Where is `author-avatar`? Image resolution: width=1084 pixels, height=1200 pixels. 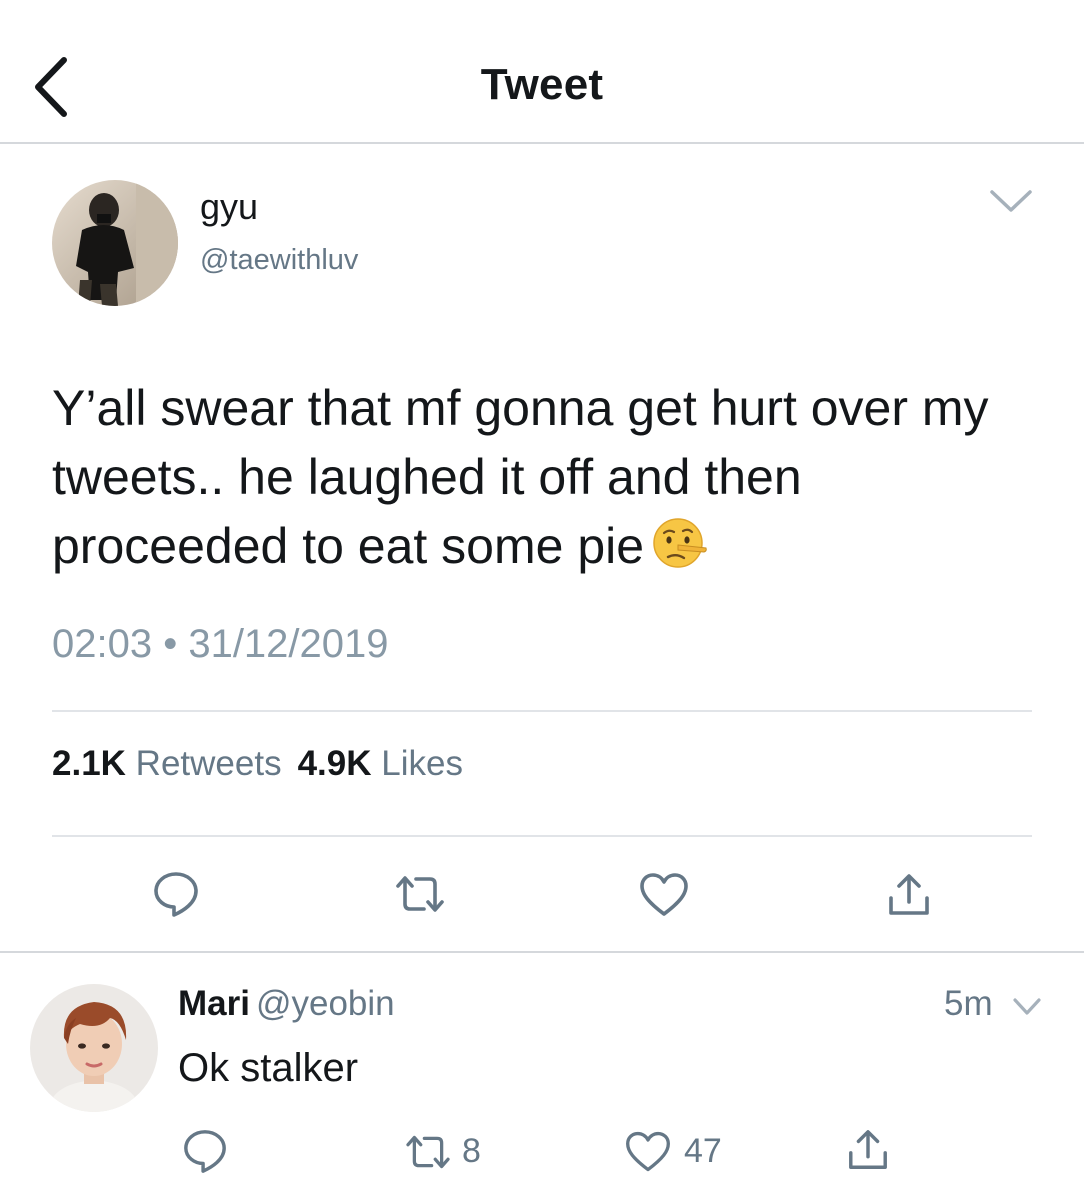
author-avatar is located at coordinates (115, 243).